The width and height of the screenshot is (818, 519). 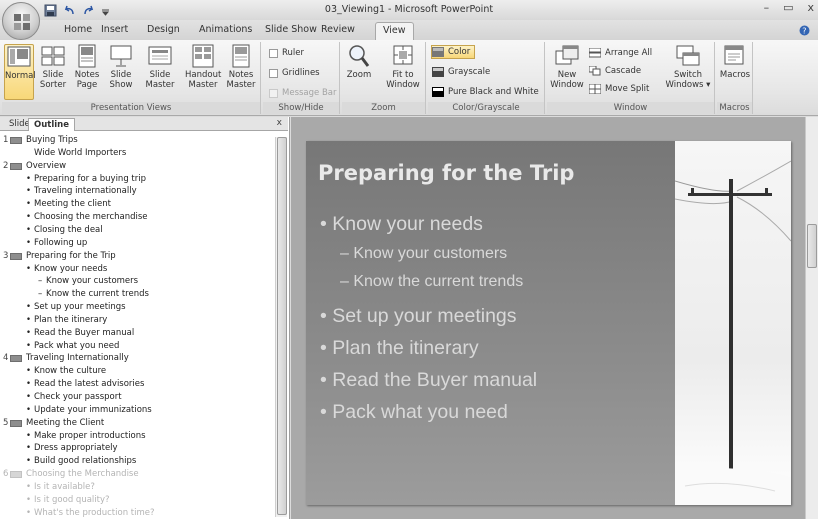 What do you see at coordinates (135, 410) in the screenshot?
I see `outline-bullet: • Update your immunizations` at bounding box center [135, 410].